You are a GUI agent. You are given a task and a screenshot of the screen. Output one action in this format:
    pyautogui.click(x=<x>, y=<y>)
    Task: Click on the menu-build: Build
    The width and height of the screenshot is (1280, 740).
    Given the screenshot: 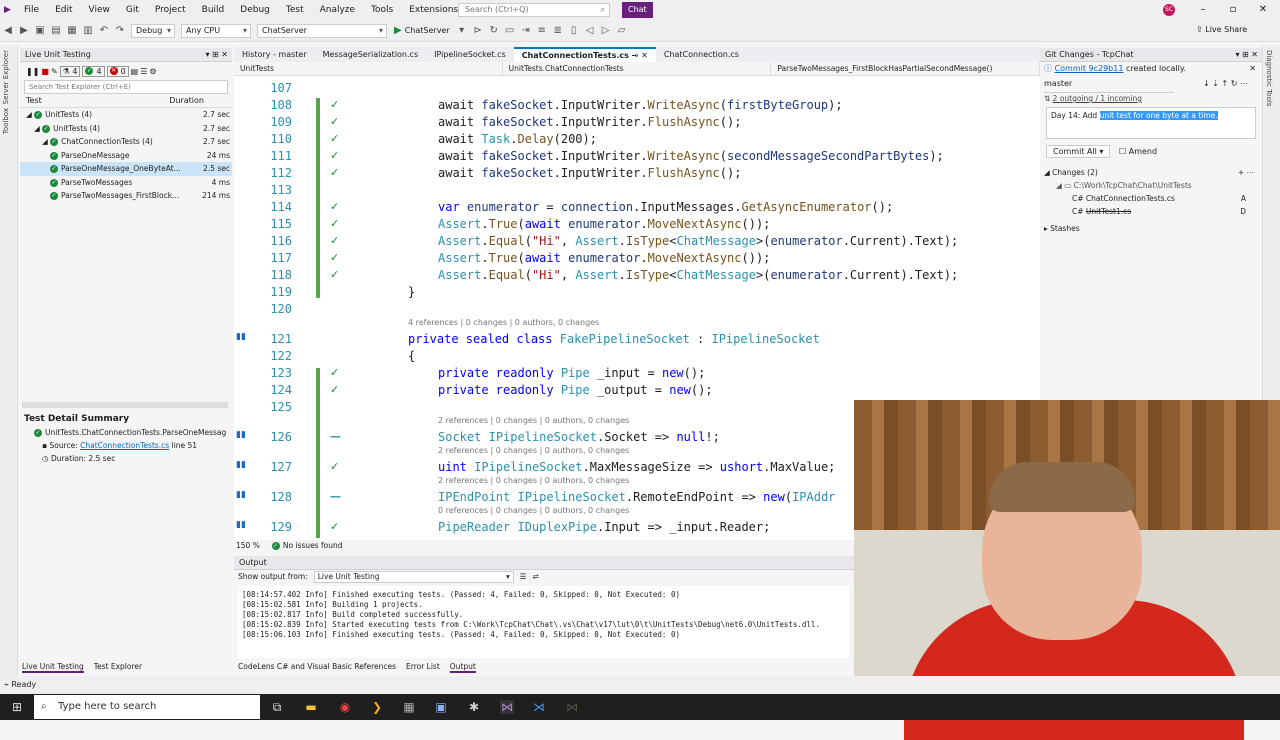 What is the action you would take?
    pyautogui.click(x=213, y=10)
    